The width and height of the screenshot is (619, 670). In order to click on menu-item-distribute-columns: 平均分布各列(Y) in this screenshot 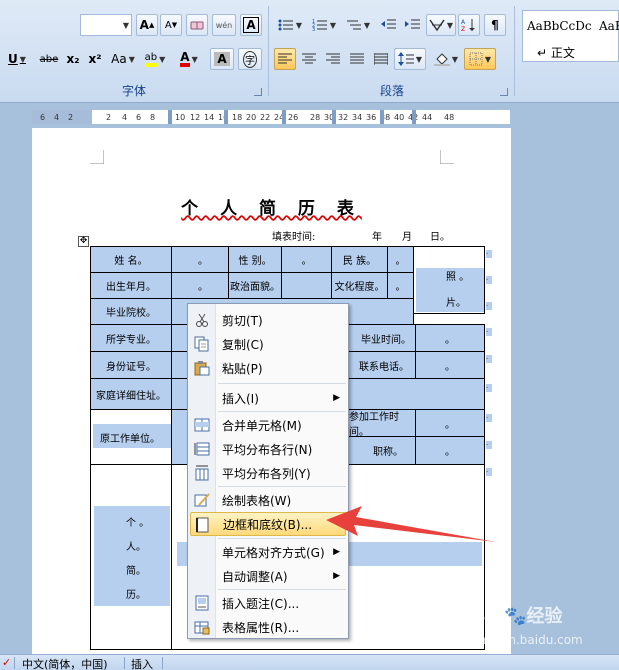, I will do `click(268, 473)`.